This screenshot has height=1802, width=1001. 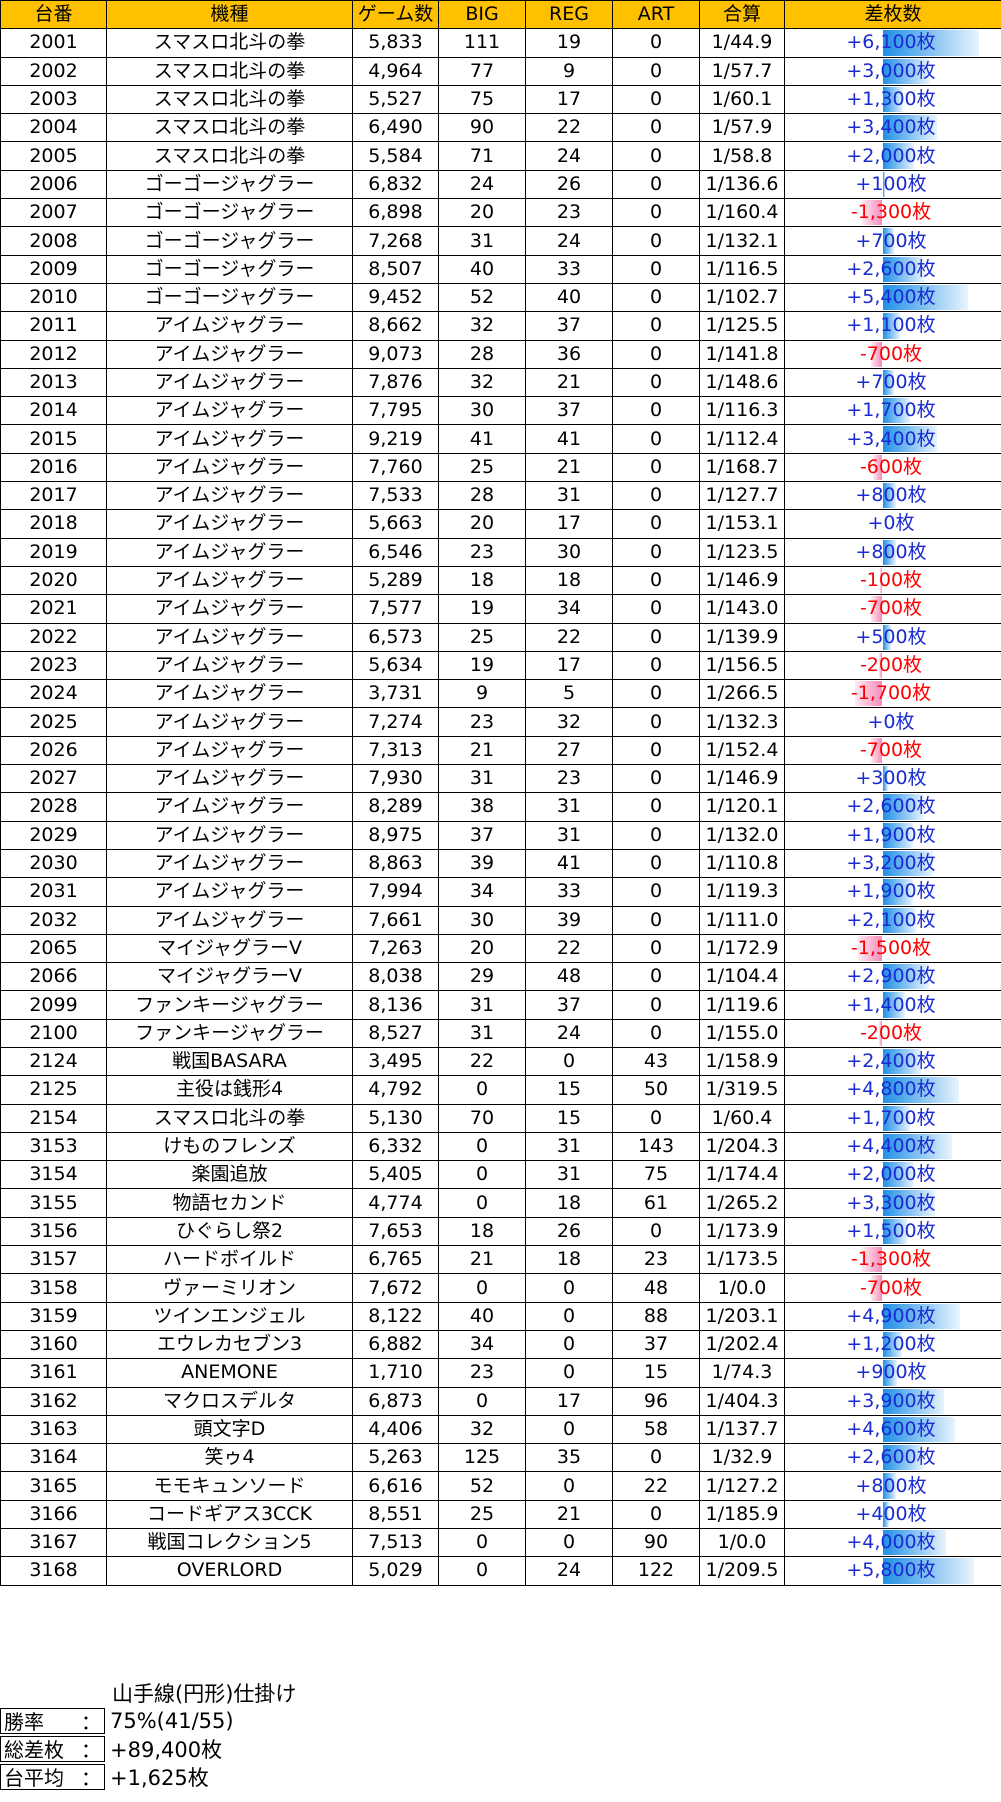 What do you see at coordinates (229, 1316) in the screenshot?
I see `model-cell: ツインエンジェル` at bounding box center [229, 1316].